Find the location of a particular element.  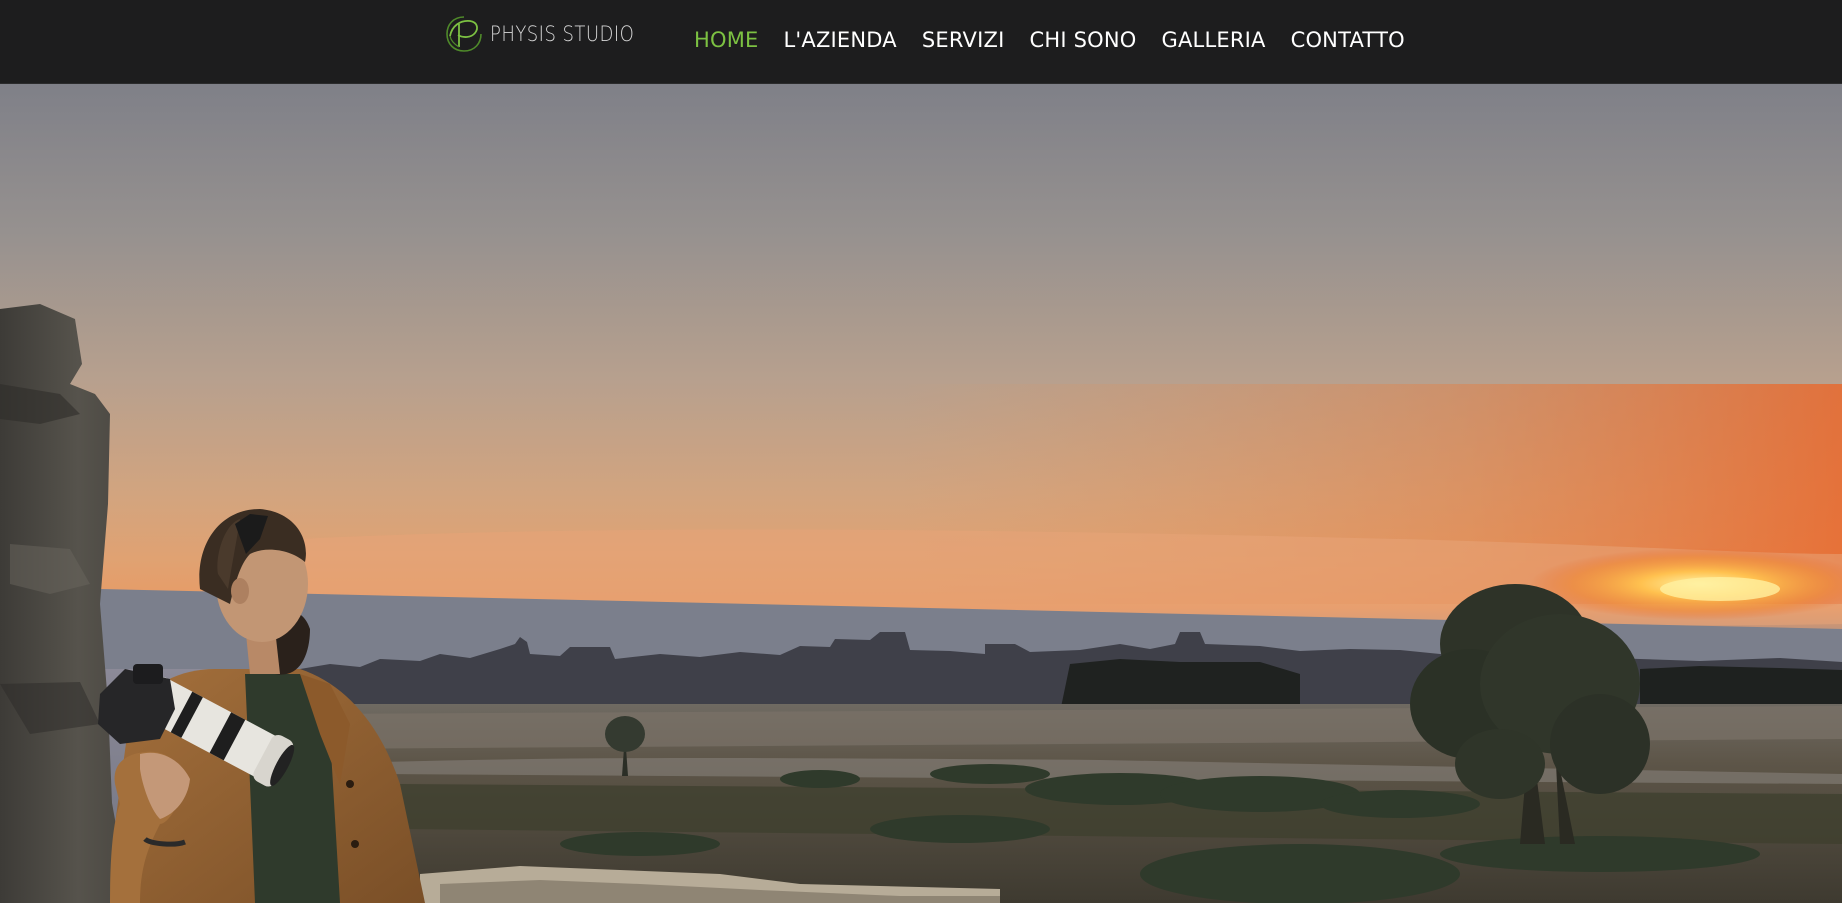

nav-item-azienda: L'AZIENDA is located at coordinates (840, 40).